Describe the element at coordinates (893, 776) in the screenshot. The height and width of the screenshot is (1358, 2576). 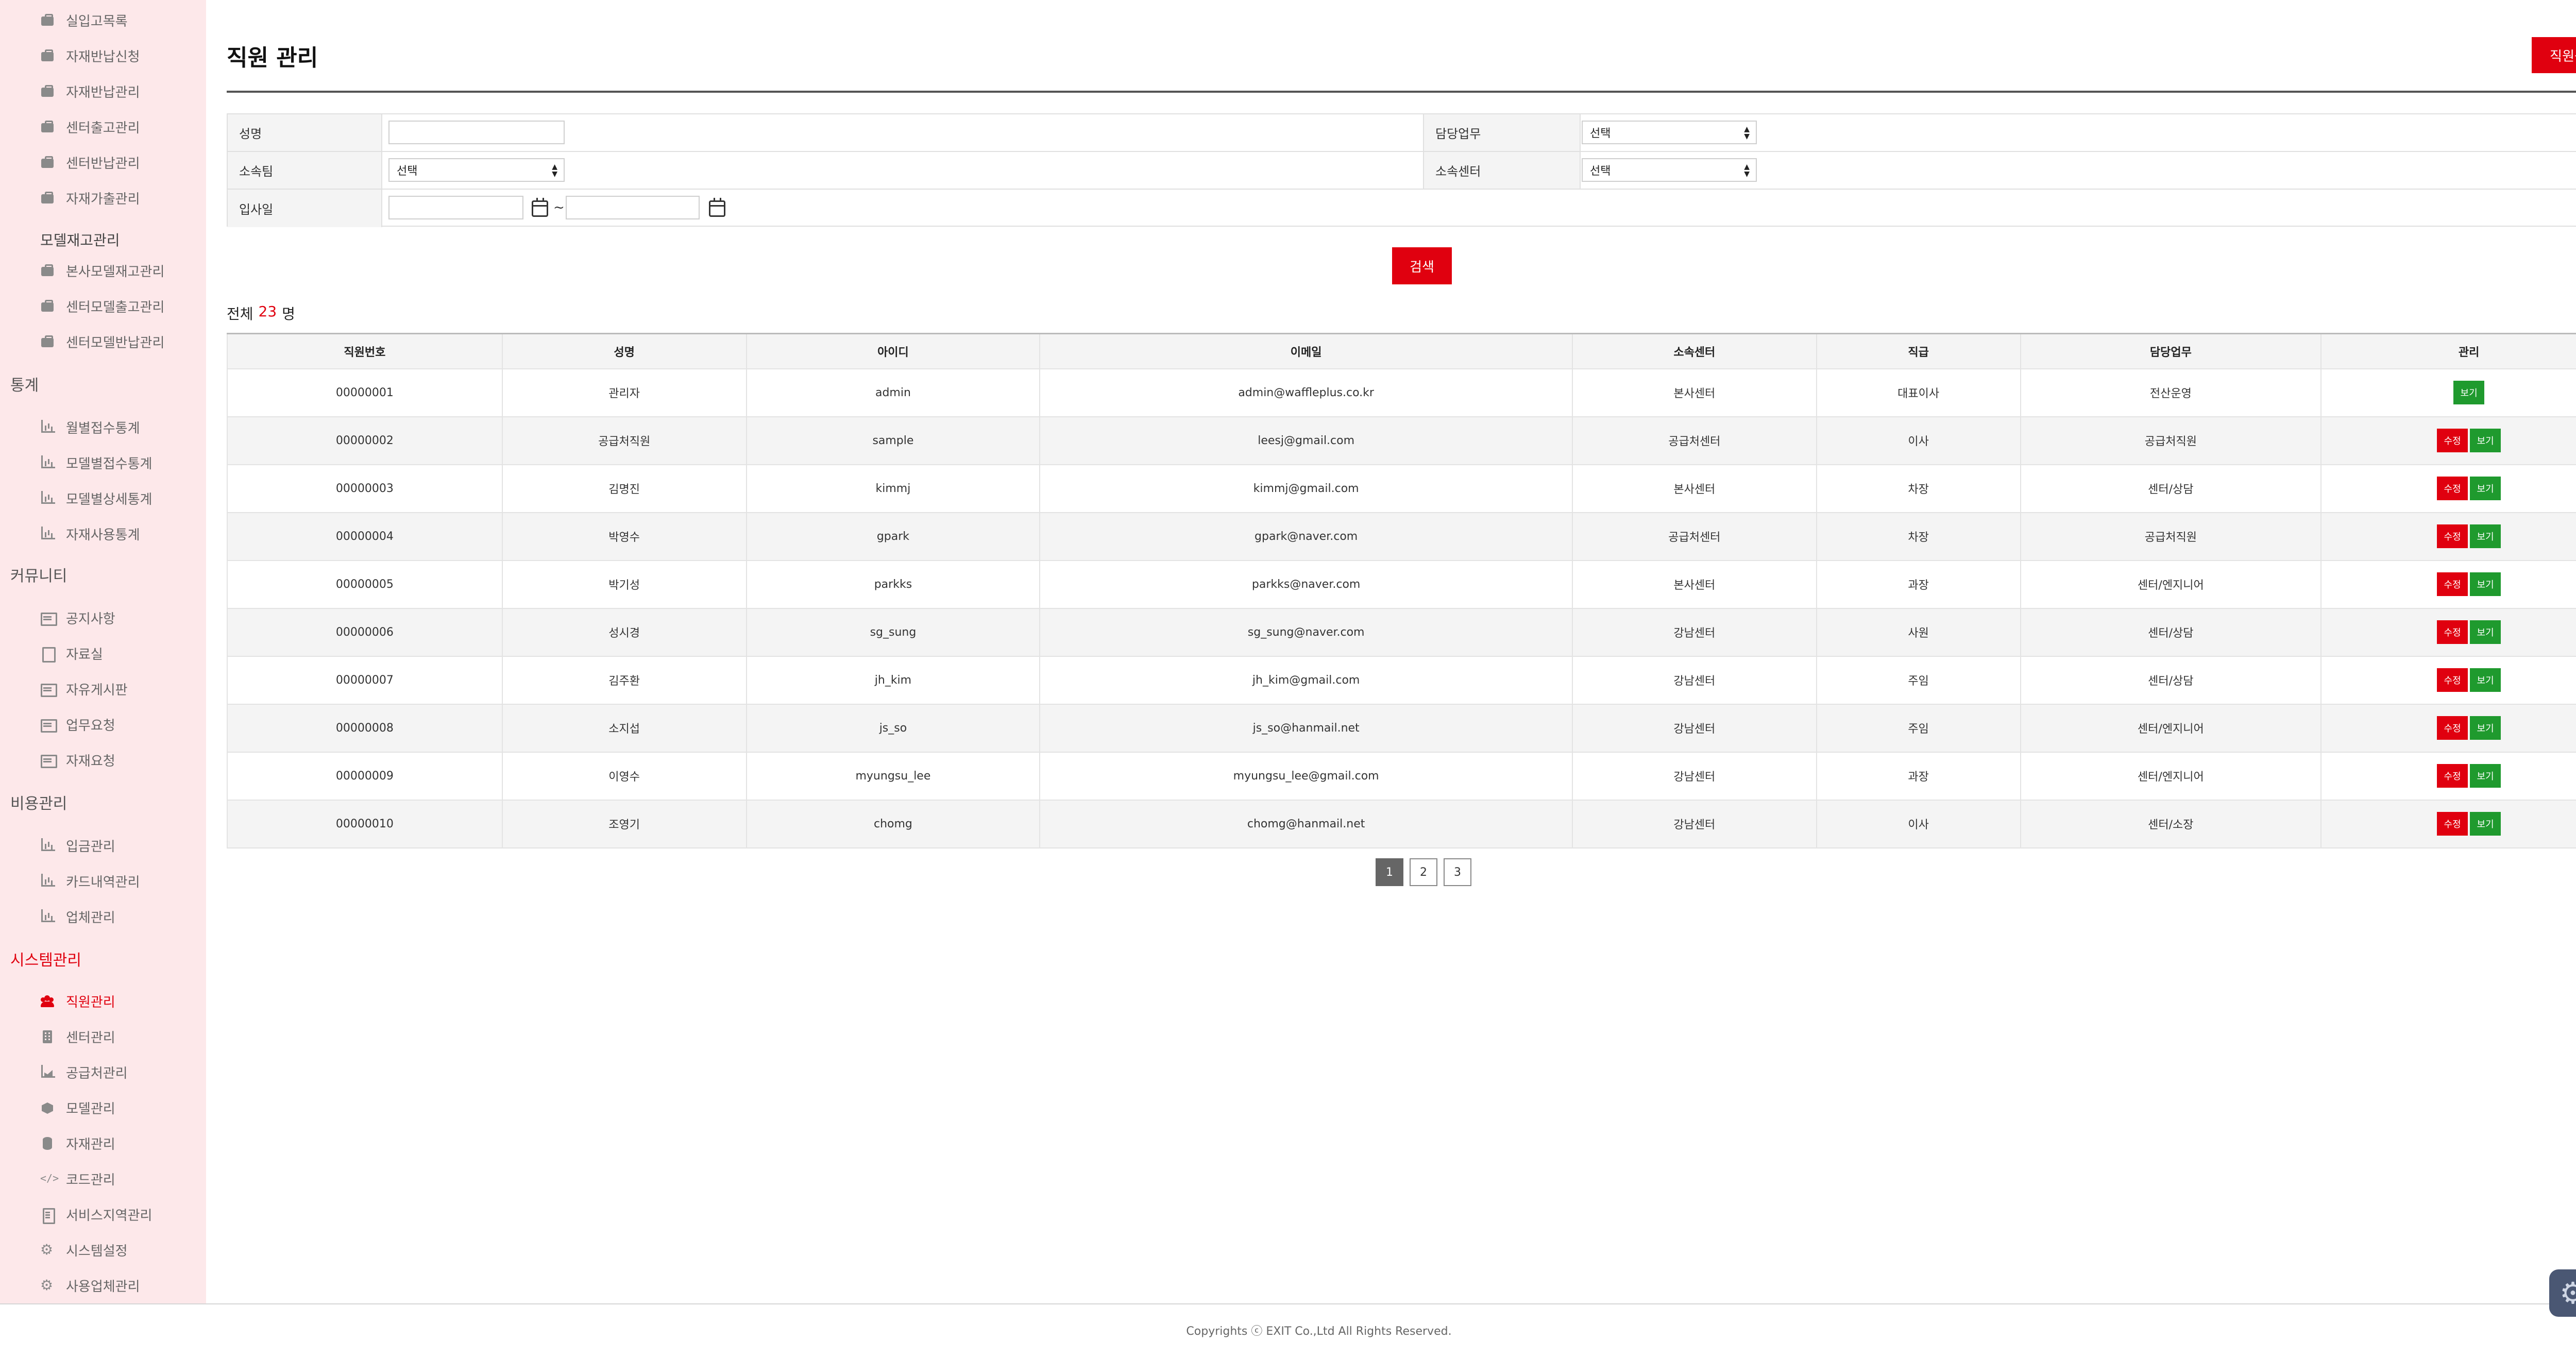
I see `cell-id: myungsu_lee` at that location.